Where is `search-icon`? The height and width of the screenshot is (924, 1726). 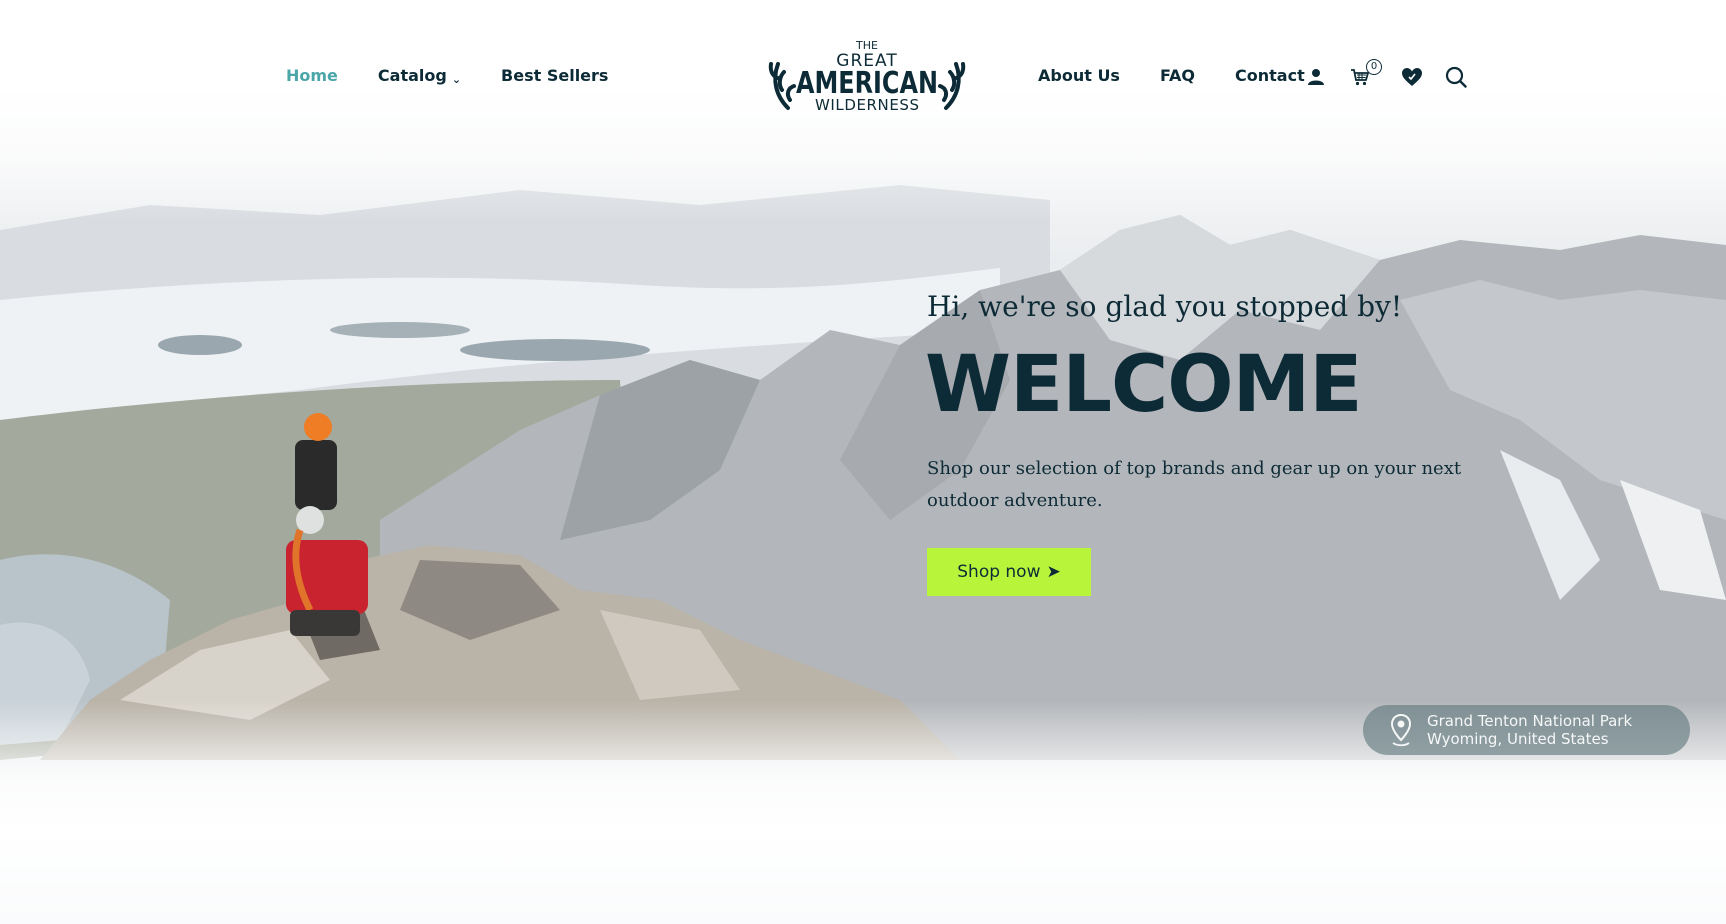
search-icon is located at coordinates (1456, 77).